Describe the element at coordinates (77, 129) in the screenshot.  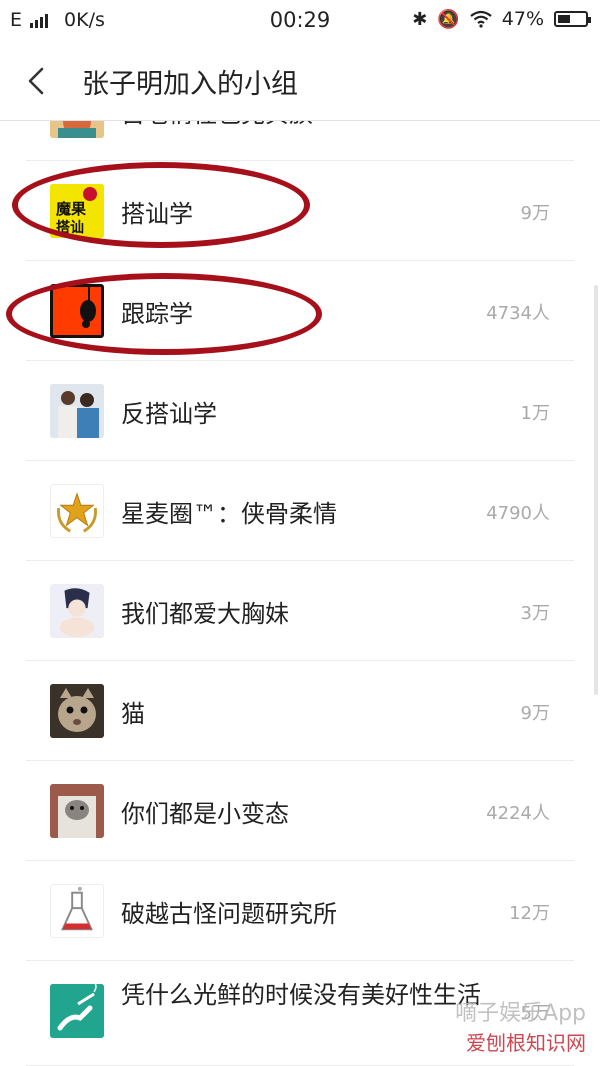
I see `illustration-avatar` at that location.